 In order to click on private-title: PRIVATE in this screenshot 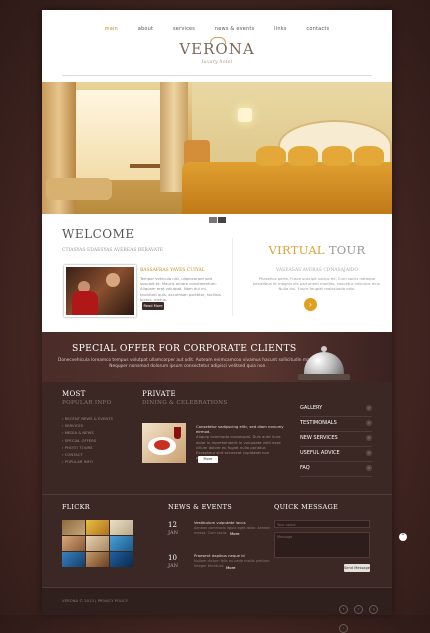, I will do `click(159, 394)`.